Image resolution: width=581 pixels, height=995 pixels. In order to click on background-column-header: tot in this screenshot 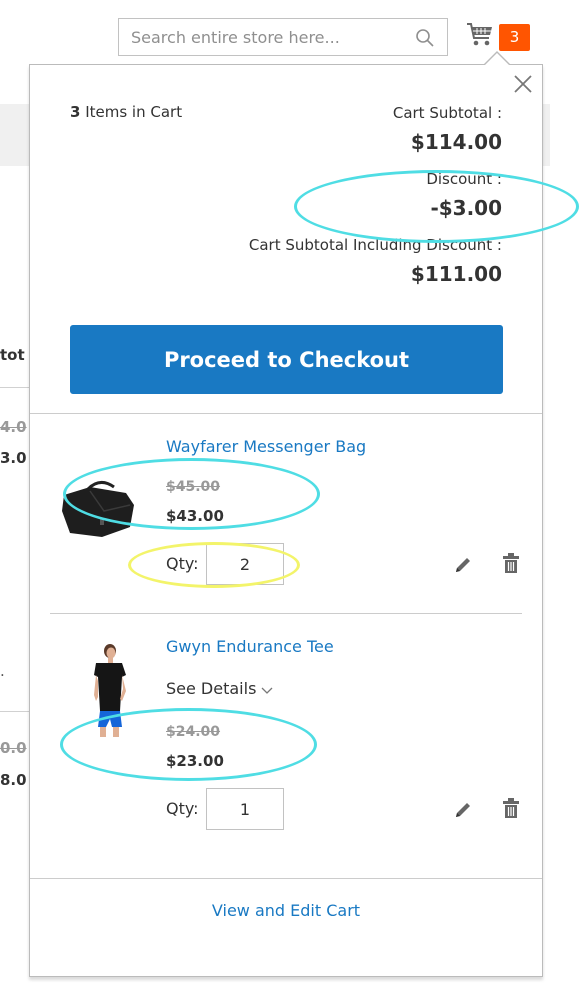, I will do `click(12, 355)`.